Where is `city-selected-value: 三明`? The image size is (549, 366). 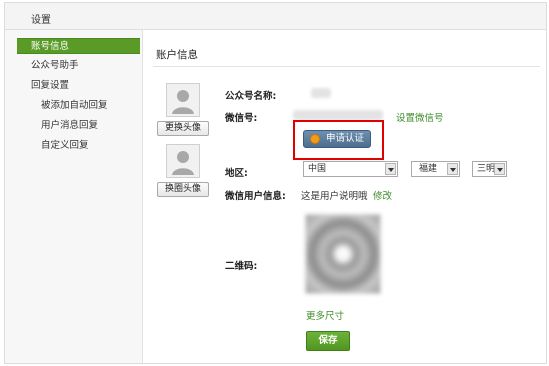 city-selected-value: 三明 is located at coordinates (486, 169).